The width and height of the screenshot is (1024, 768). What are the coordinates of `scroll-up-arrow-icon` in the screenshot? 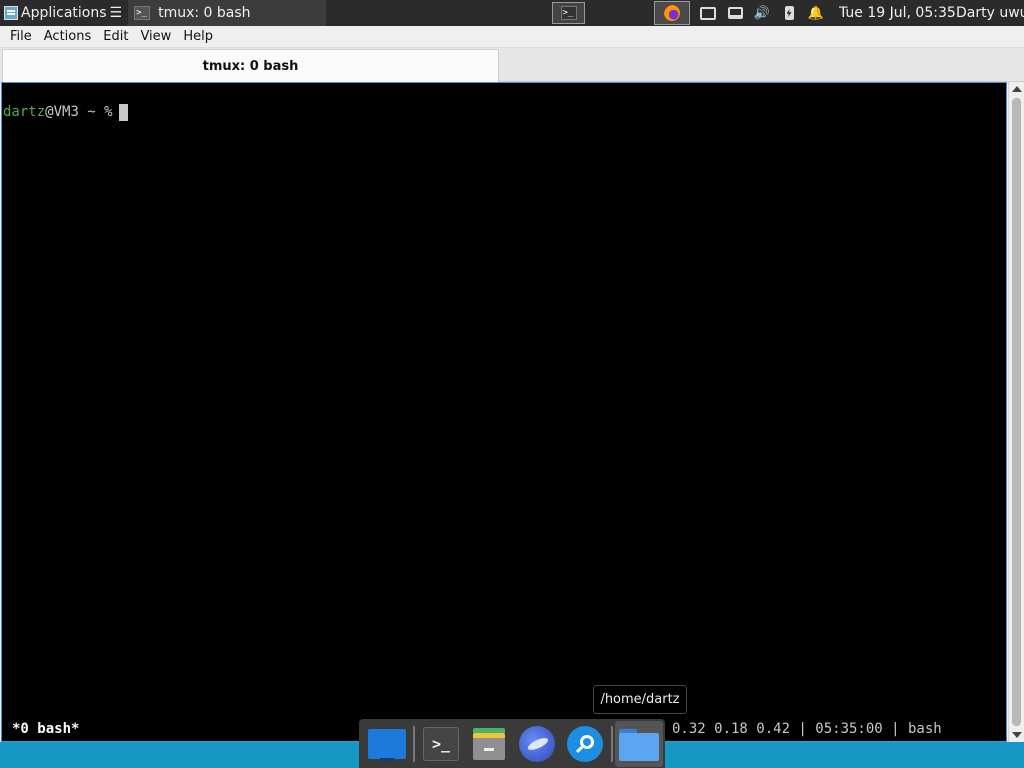 It's located at (1017, 89).